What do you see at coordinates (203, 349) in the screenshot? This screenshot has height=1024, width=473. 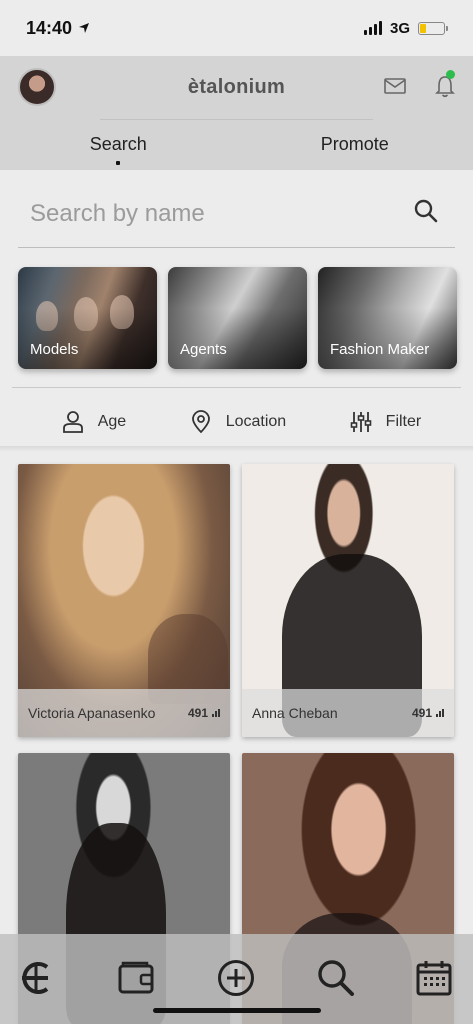 I see `category-label: Agents` at bounding box center [203, 349].